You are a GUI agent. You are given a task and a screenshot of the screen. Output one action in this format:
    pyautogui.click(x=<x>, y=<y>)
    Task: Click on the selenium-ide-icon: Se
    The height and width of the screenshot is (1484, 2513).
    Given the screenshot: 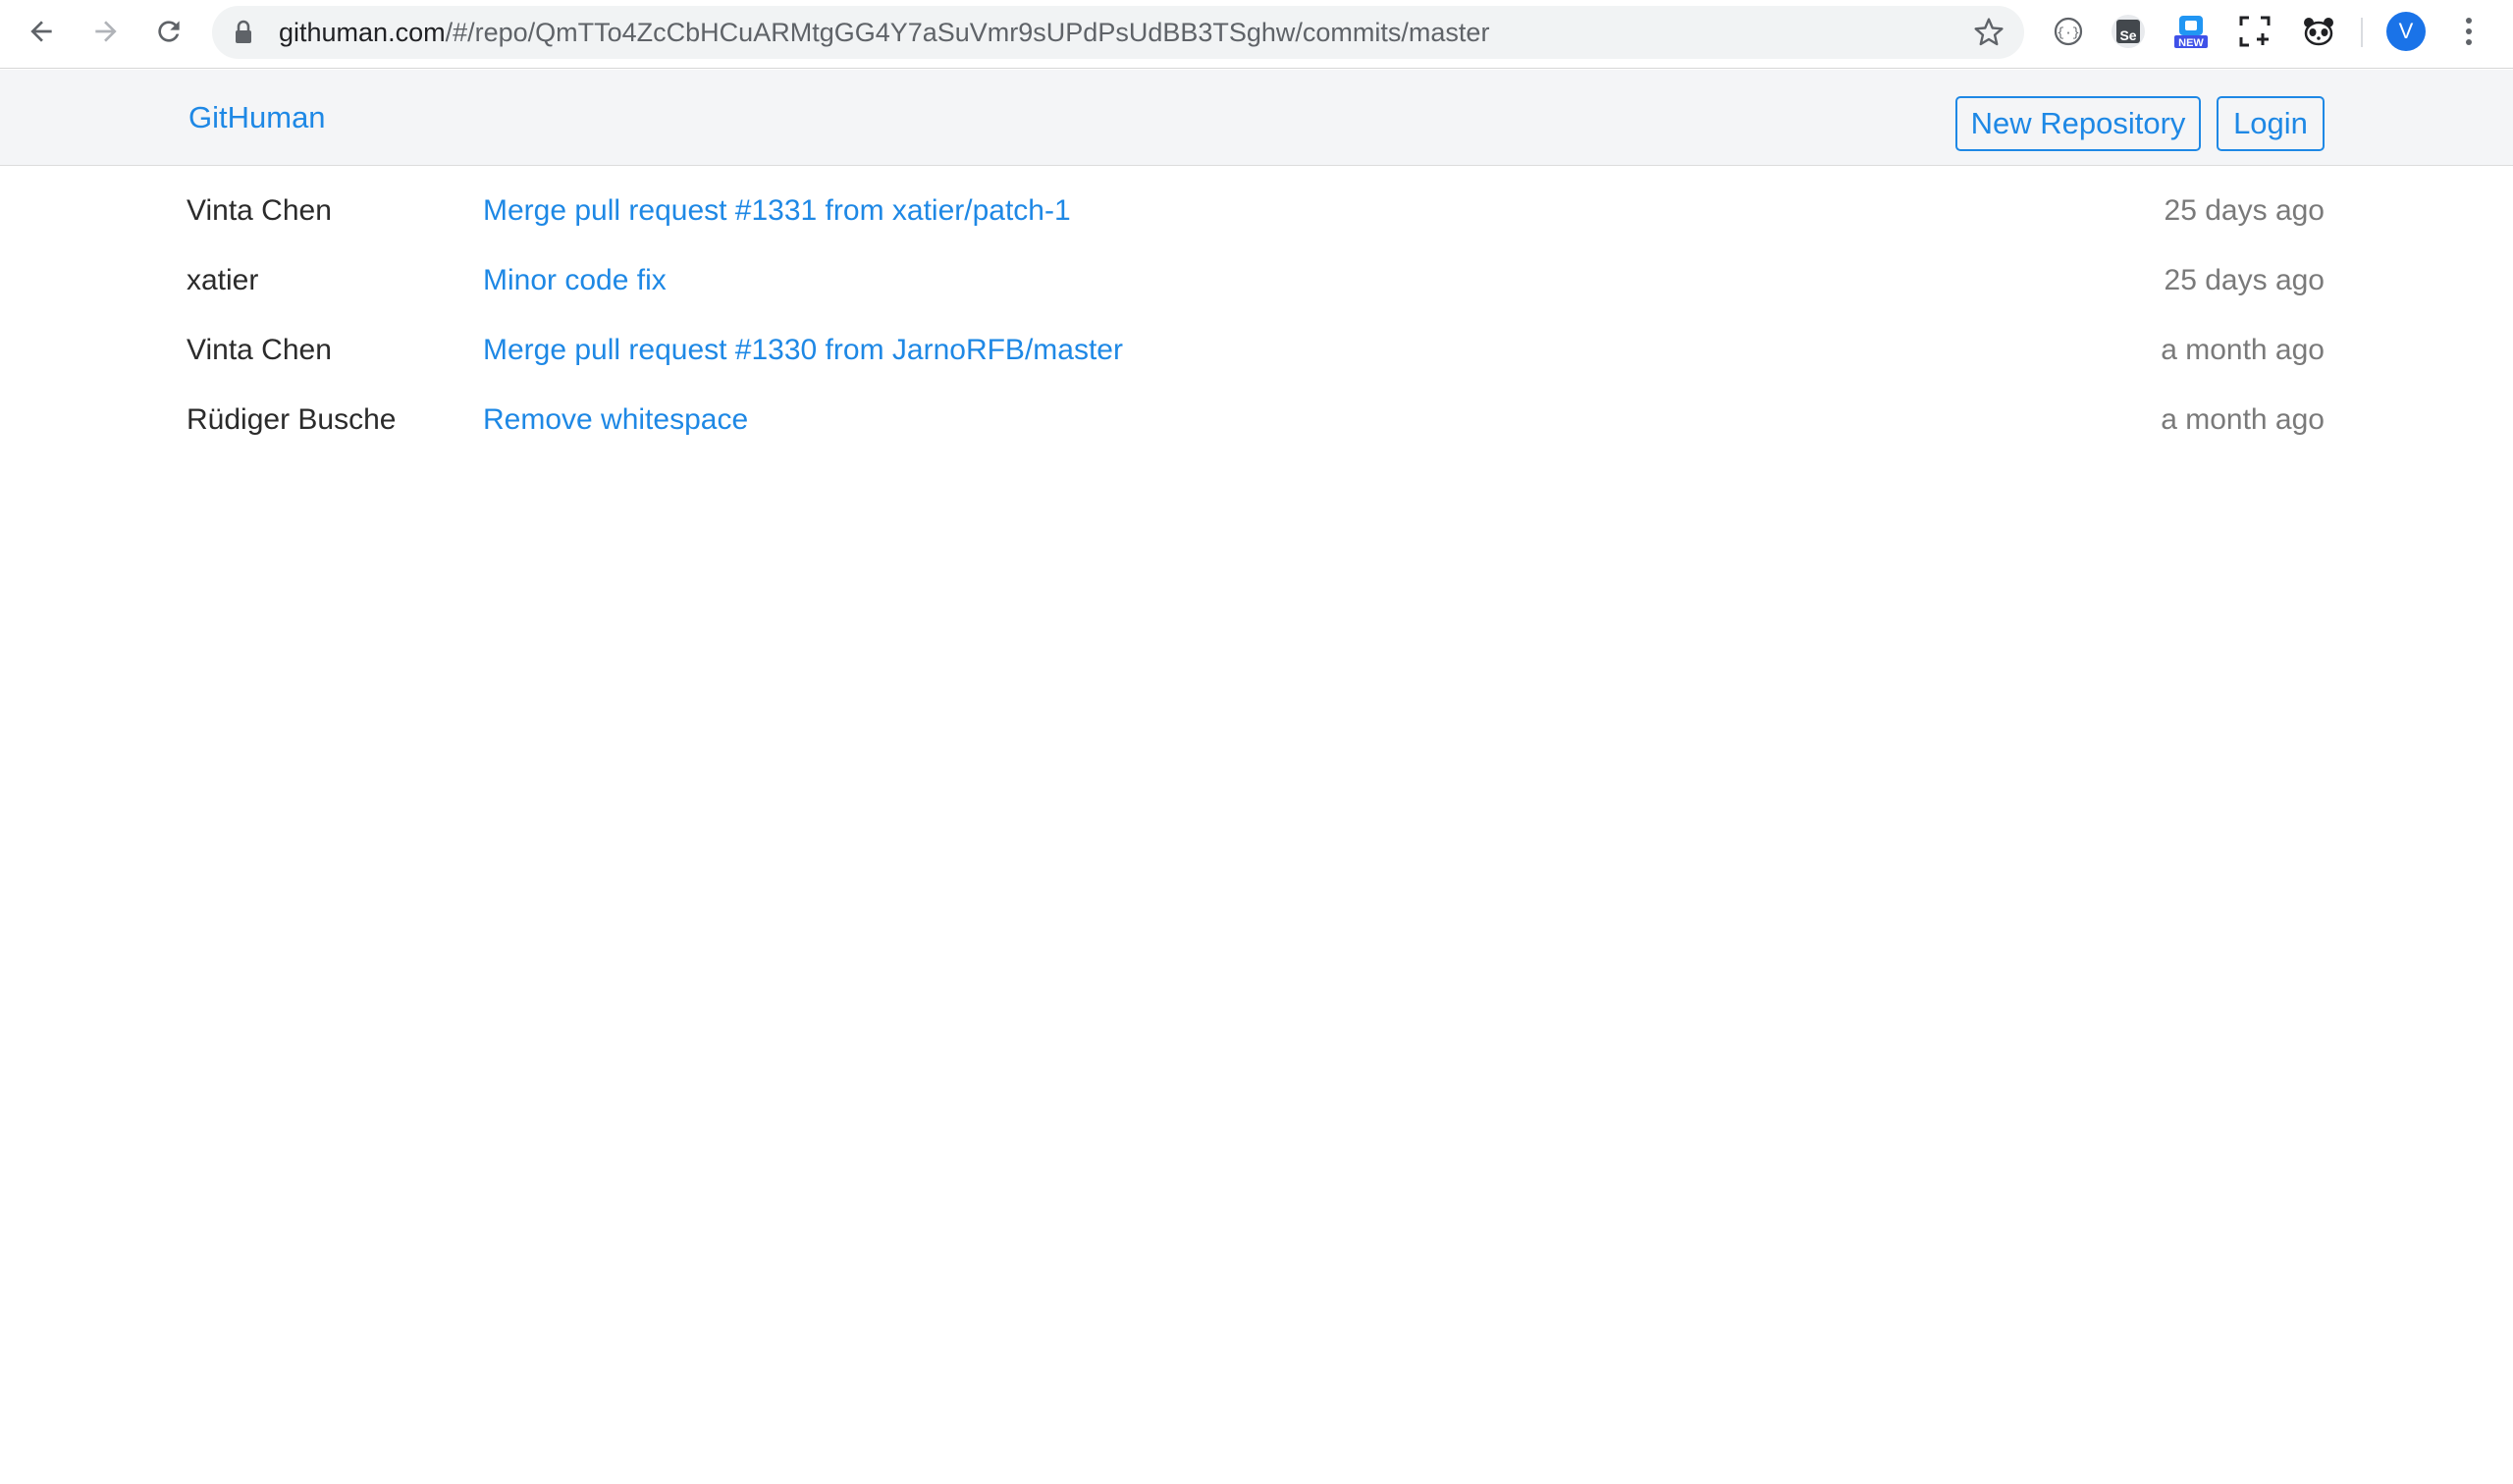 What is the action you would take?
    pyautogui.click(x=2128, y=31)
    